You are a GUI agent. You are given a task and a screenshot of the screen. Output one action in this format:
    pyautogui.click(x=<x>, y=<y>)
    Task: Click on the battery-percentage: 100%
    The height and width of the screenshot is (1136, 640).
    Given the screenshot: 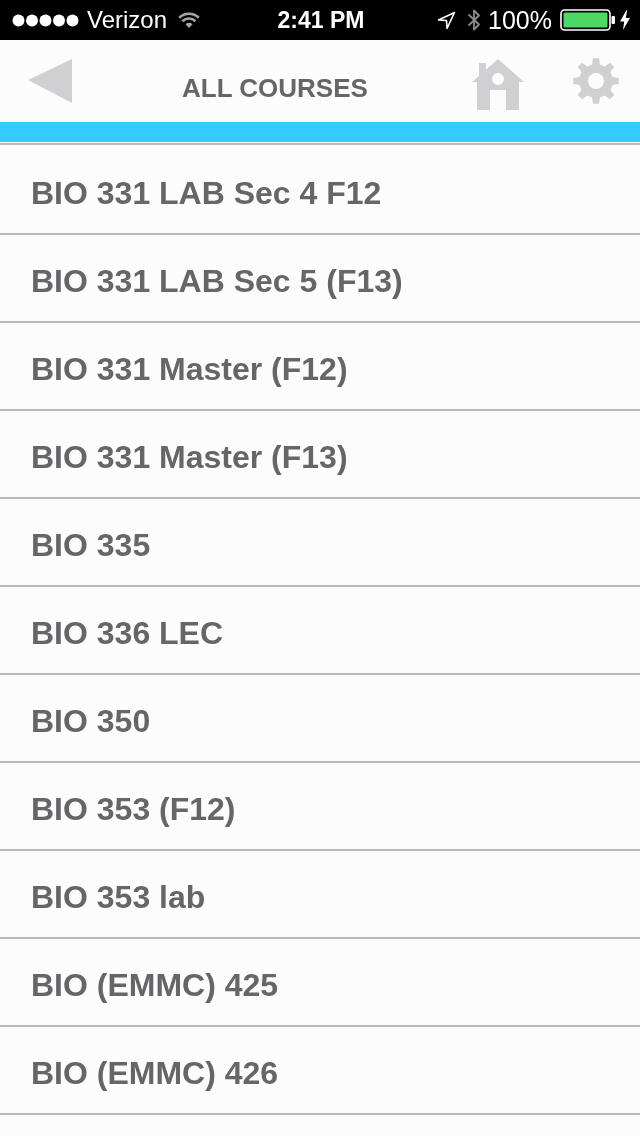 What is the action you would take?
    pyautogui.click(x=520, y=20)
    